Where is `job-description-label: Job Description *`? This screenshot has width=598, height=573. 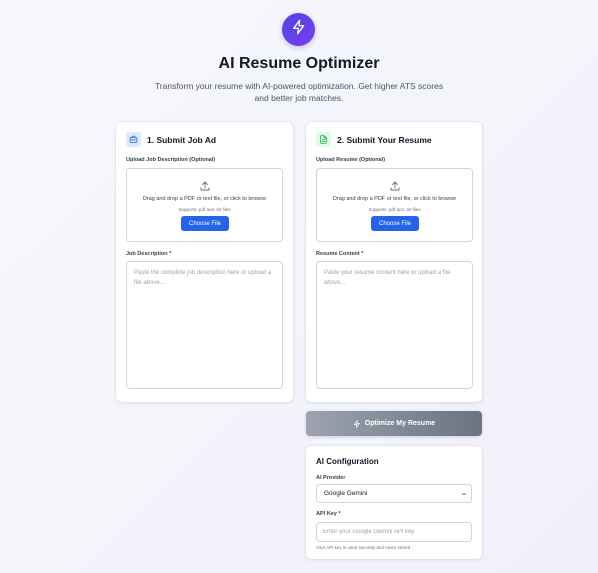 job-description-label: Job Description * is located at coordinates (149, 254).